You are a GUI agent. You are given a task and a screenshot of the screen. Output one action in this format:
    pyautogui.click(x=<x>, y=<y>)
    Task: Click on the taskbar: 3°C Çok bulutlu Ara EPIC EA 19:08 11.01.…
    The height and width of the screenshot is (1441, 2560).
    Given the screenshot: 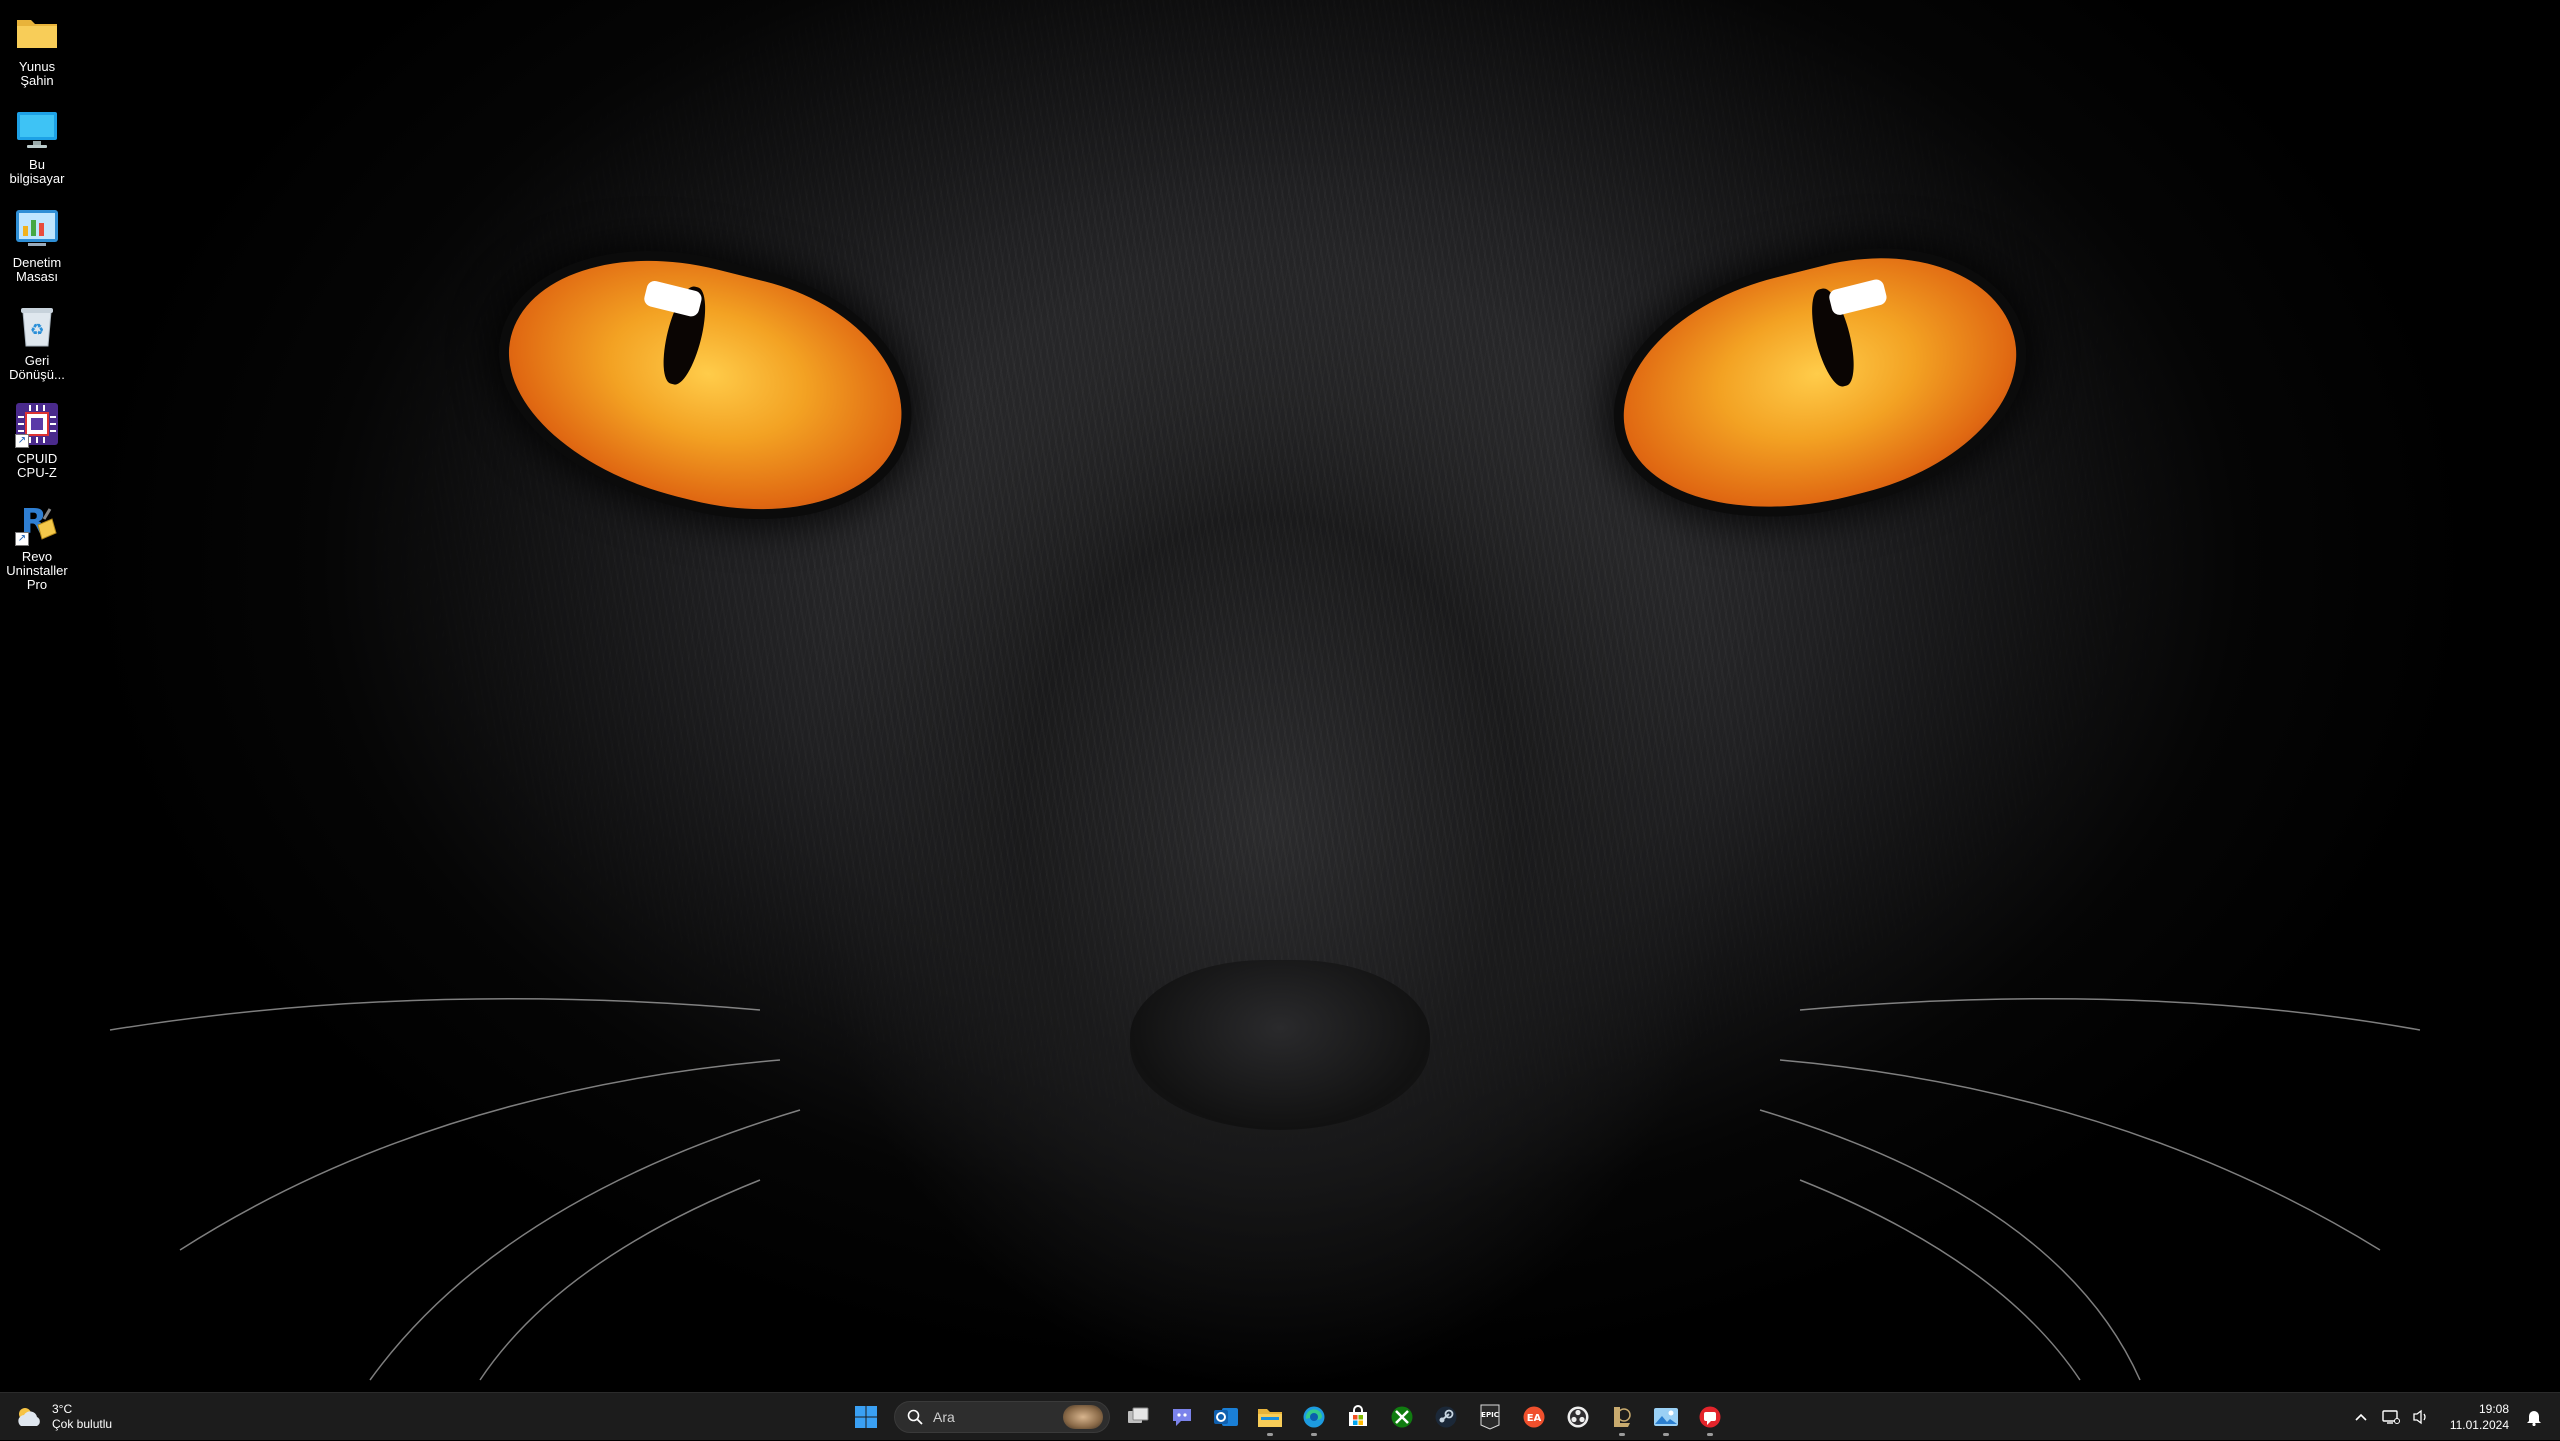 What is the action you would take?
    pyautogui.click(x=1280, y=1416)
    